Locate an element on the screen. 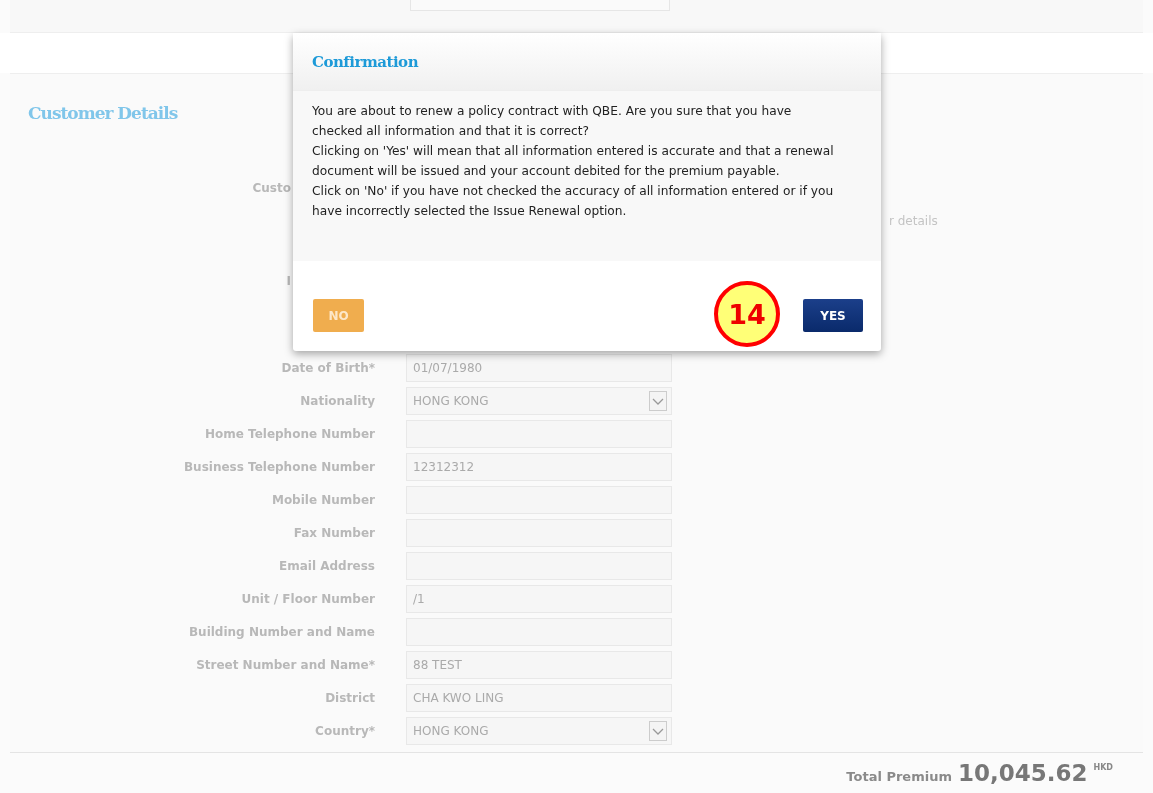  cancel-button: NO is located at coordinates (338, 315).